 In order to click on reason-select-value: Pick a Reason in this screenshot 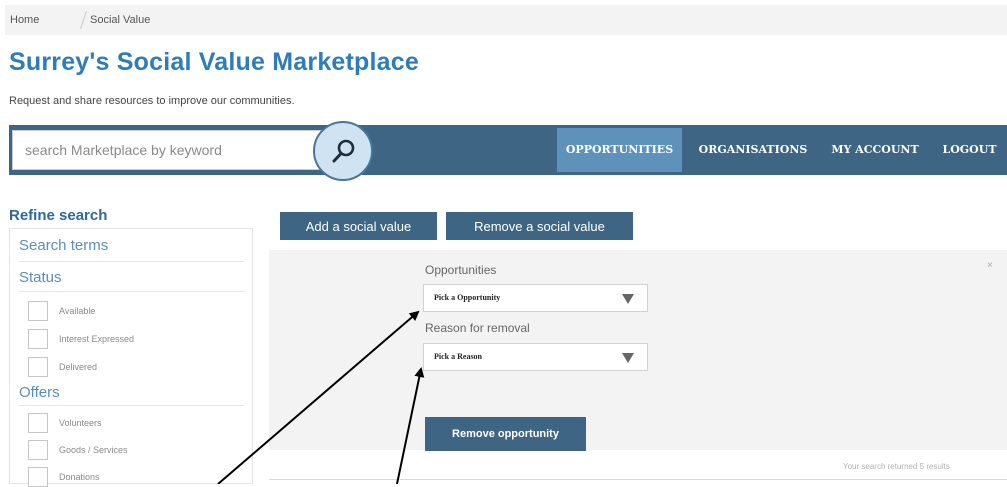, I will do `click(458, 356)`.